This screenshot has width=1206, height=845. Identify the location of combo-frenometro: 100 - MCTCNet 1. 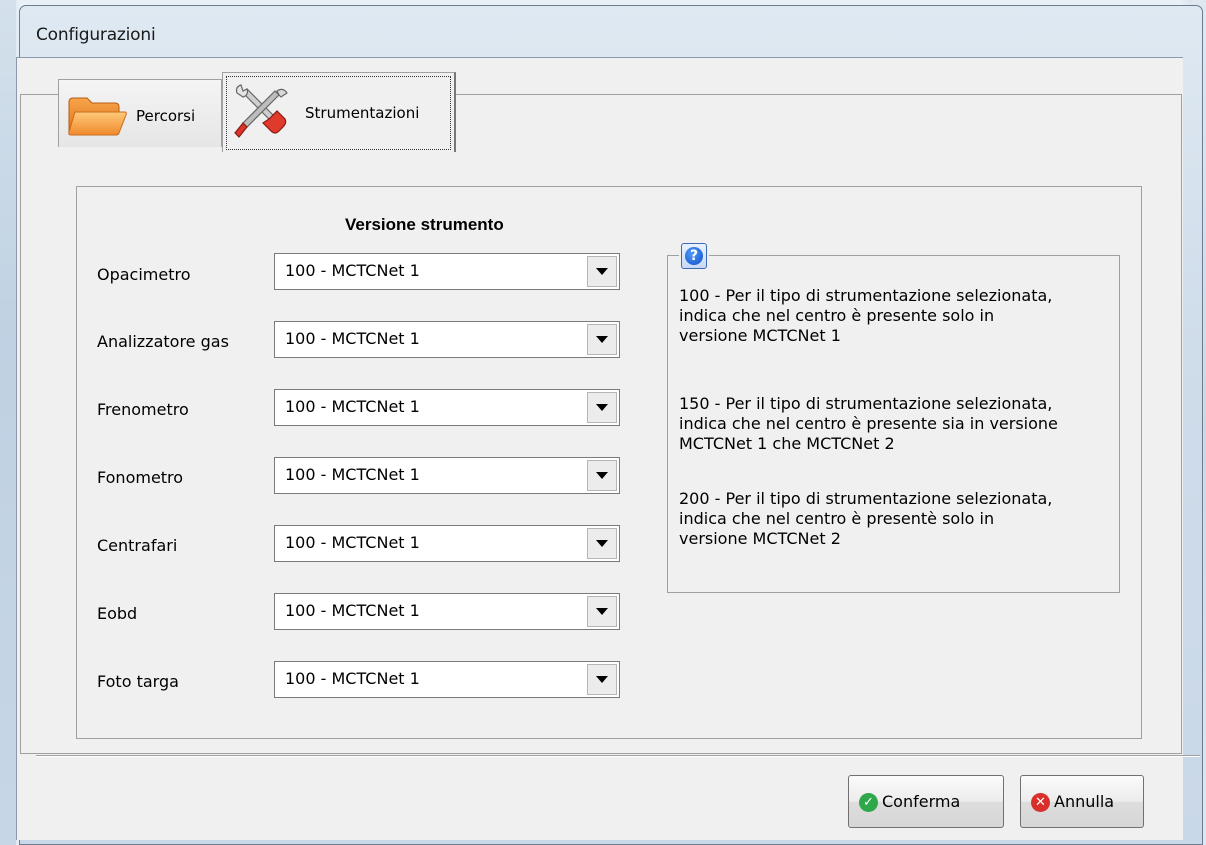
(447, 407).